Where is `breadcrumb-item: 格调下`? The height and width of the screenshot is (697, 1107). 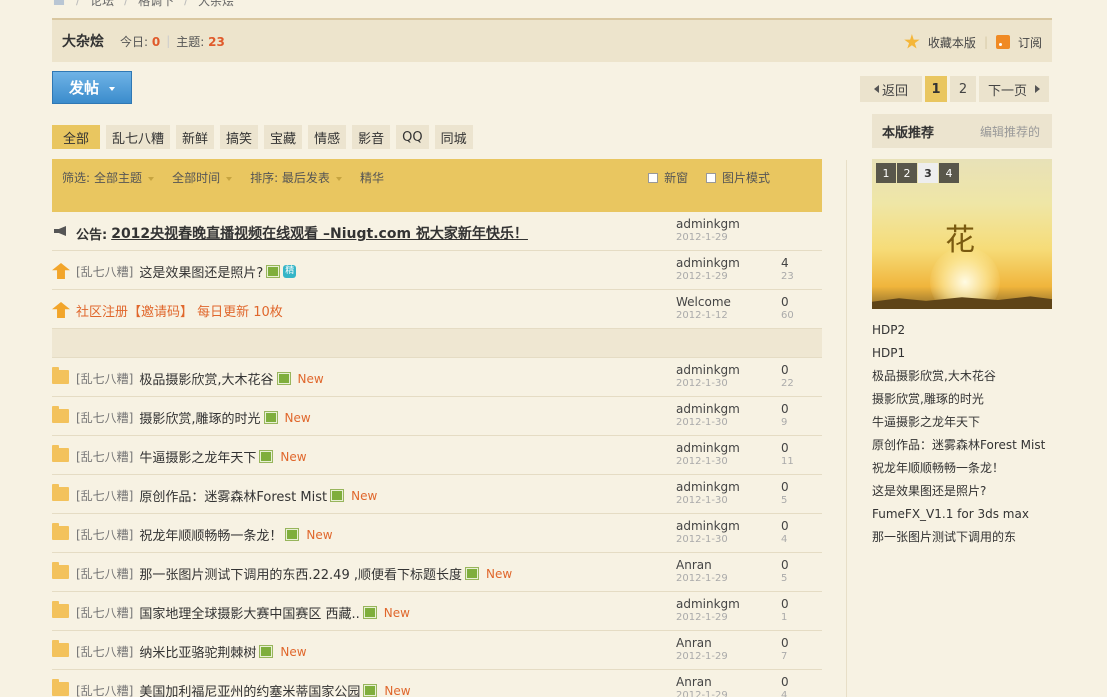
breadcrumb-item: 格调下 is located at coordinates (156, 4).